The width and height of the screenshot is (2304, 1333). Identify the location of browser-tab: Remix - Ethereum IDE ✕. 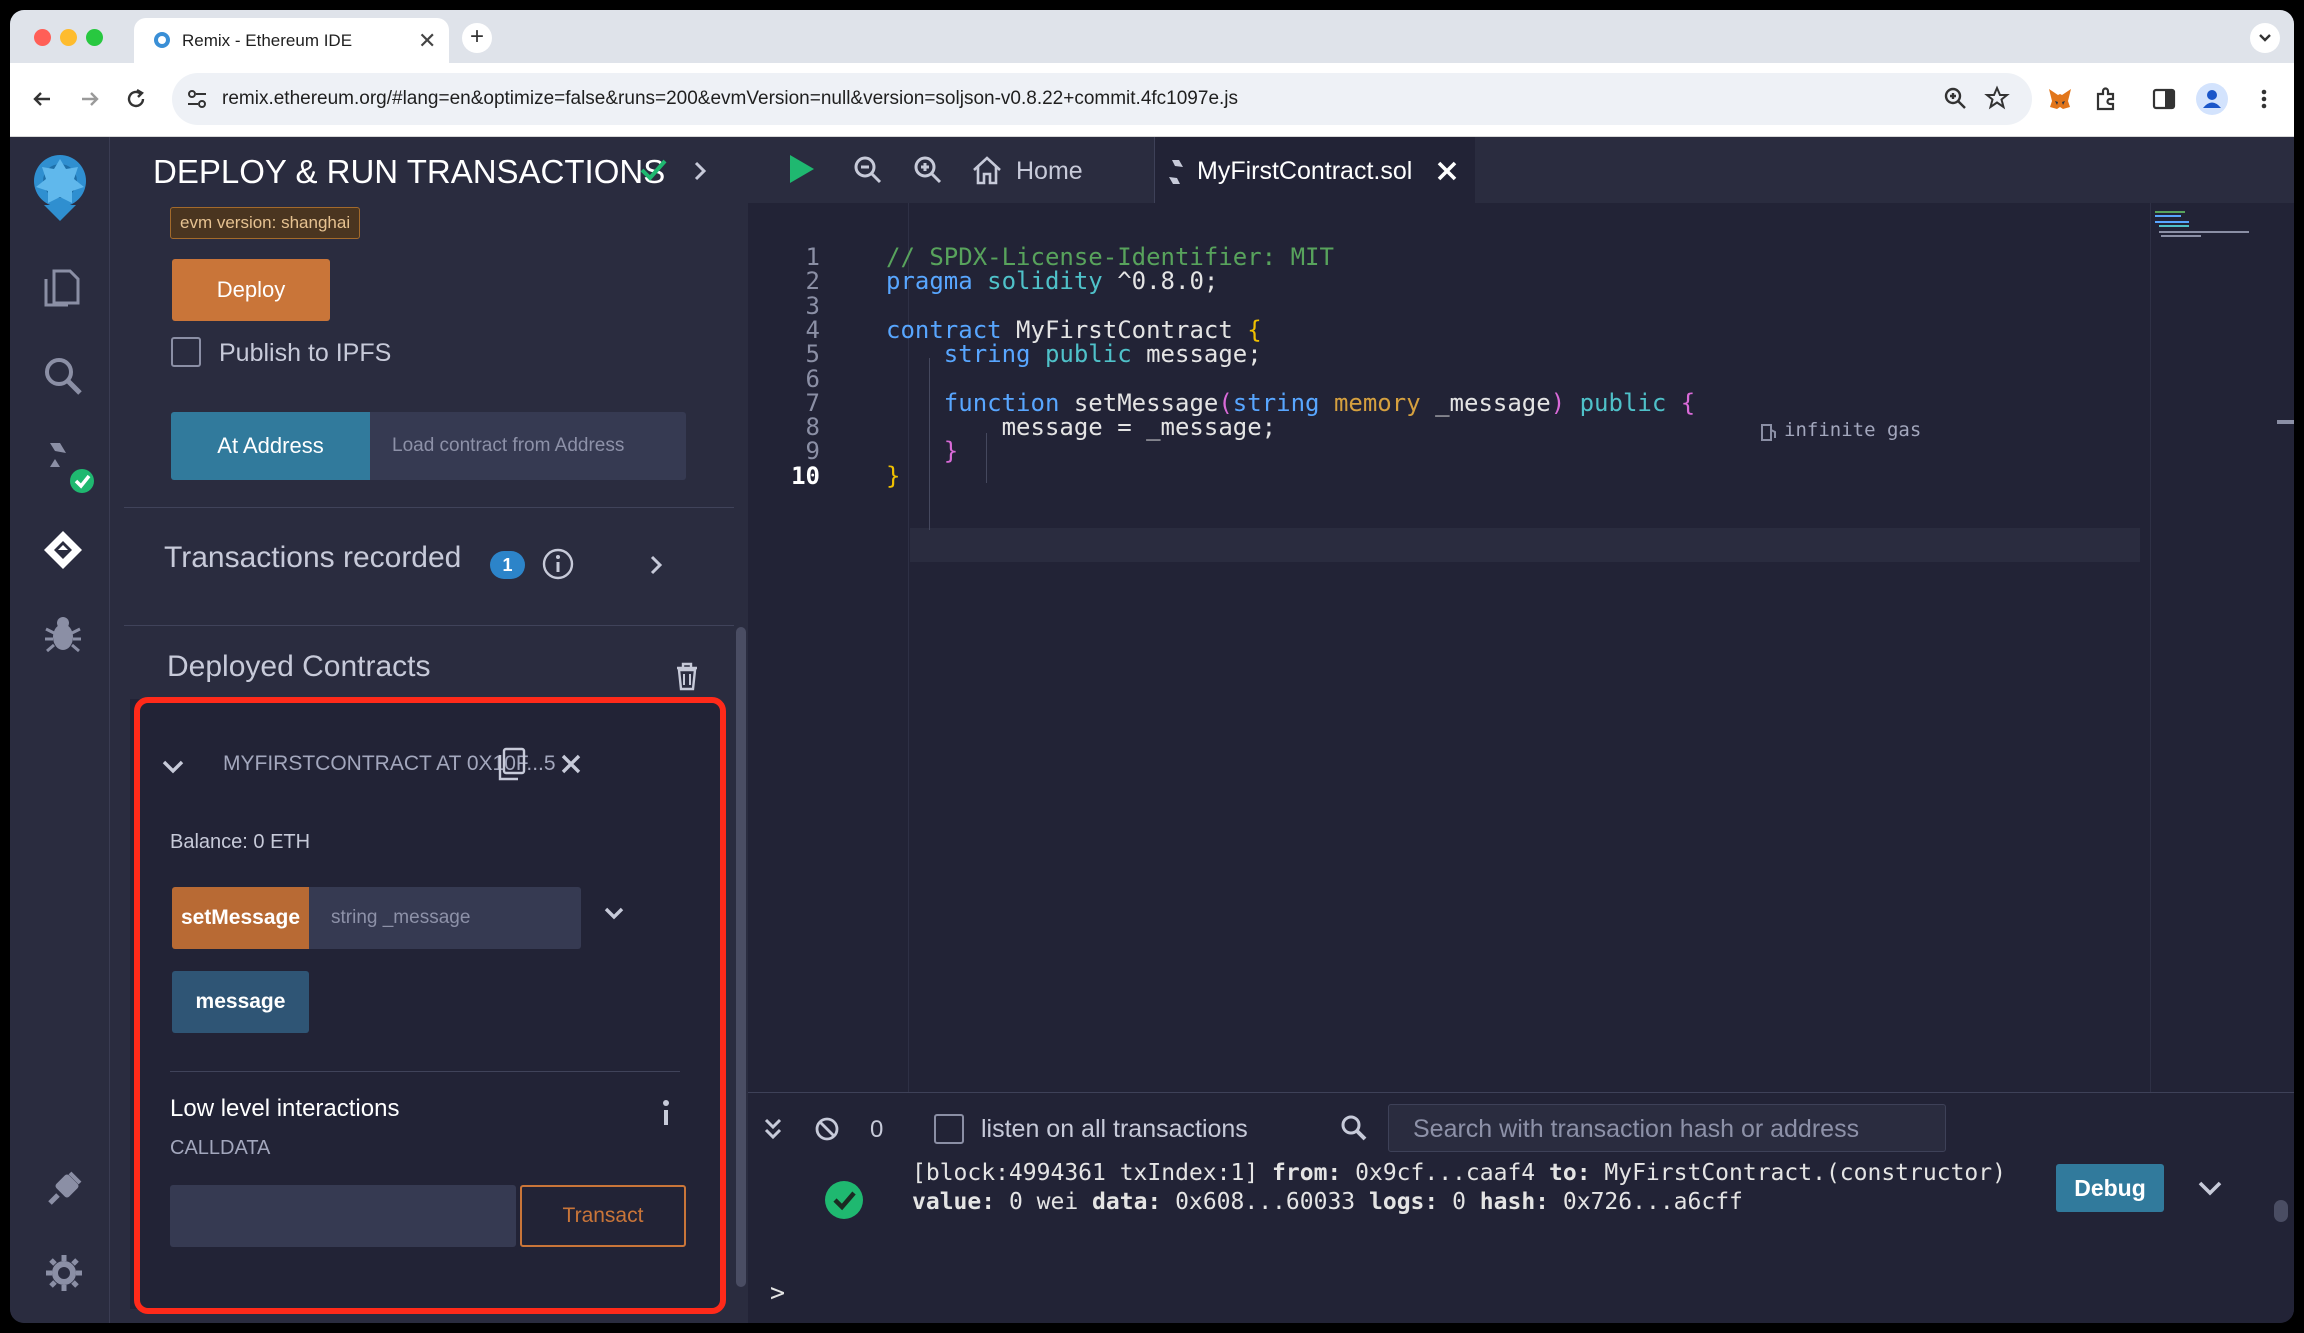
(291, 40).